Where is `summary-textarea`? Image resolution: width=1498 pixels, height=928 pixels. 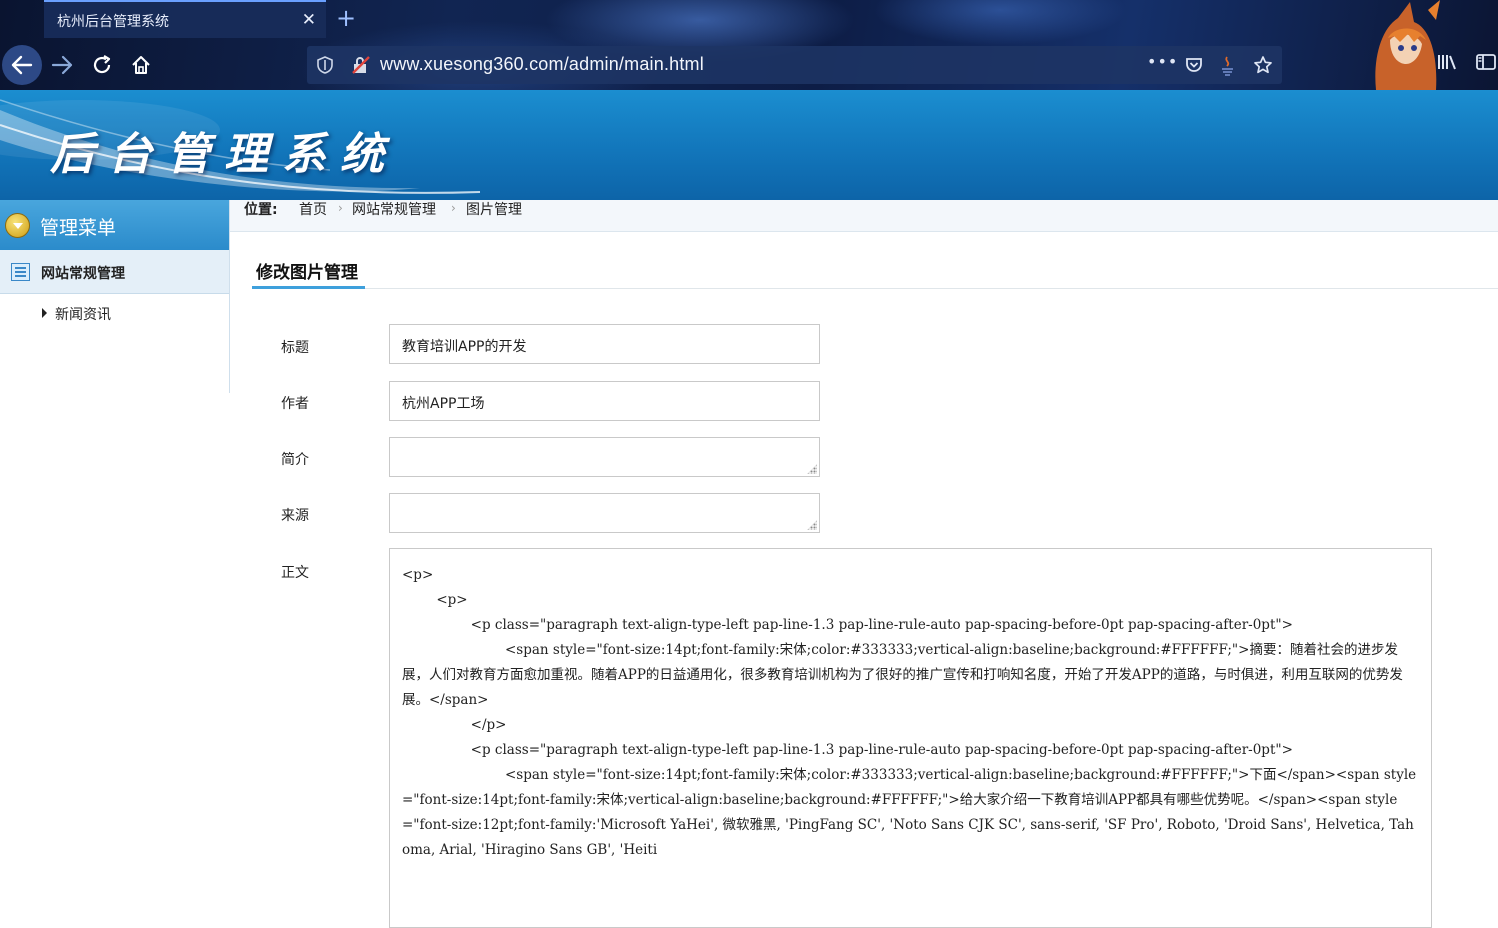 summary-textarea is located at coordinates (604, 457).